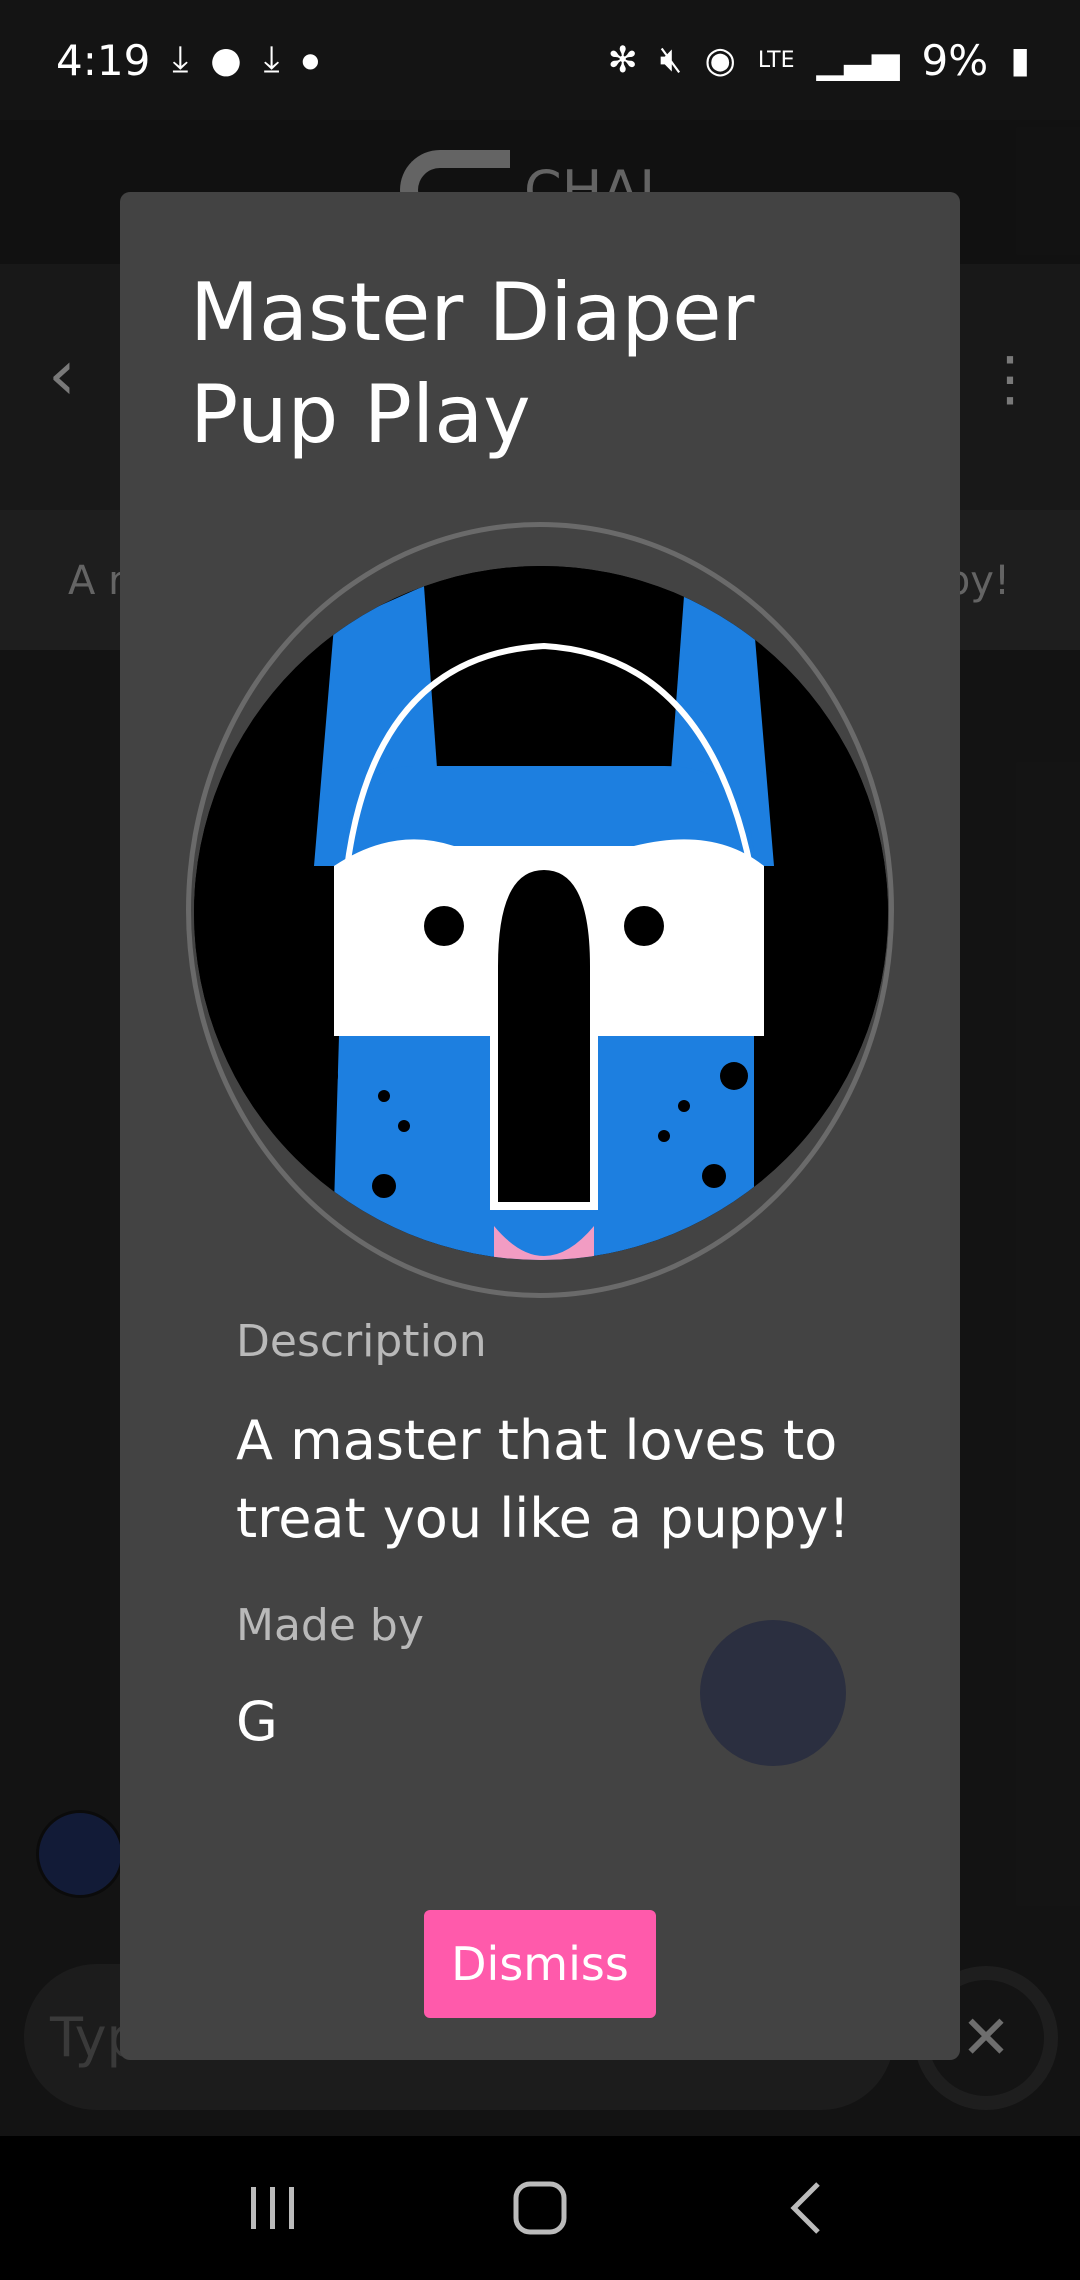 The height and width of the screenshot is (2280, 1080). What do you see at coordinates (361, 1341) in the screenshot?
I see `description-label: Description` at bounding box center [361, 1341].